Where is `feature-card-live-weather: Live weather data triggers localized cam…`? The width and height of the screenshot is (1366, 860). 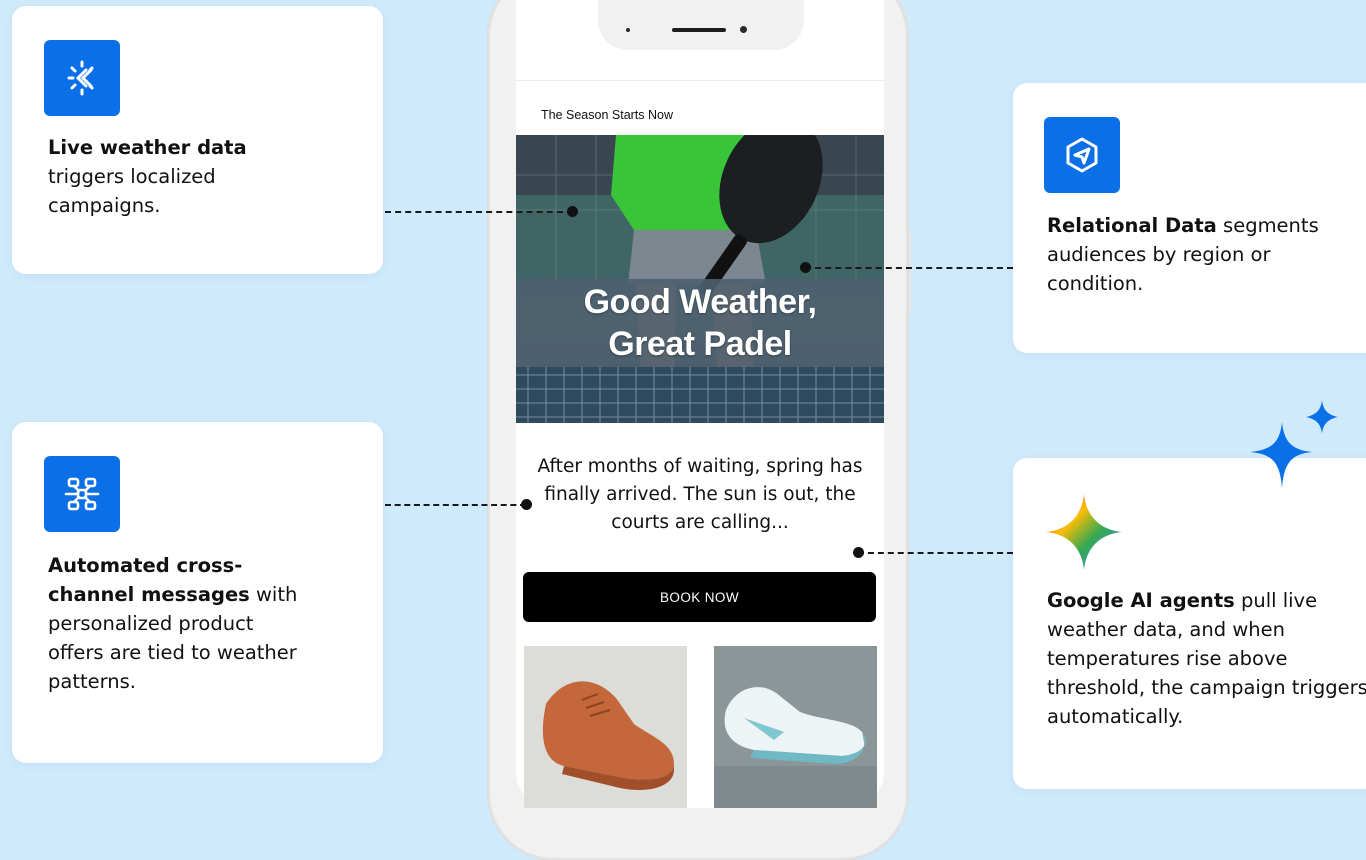 feature-card-live-weather: Live weather data triggers localized cam… is located at coordinates (197, 140).